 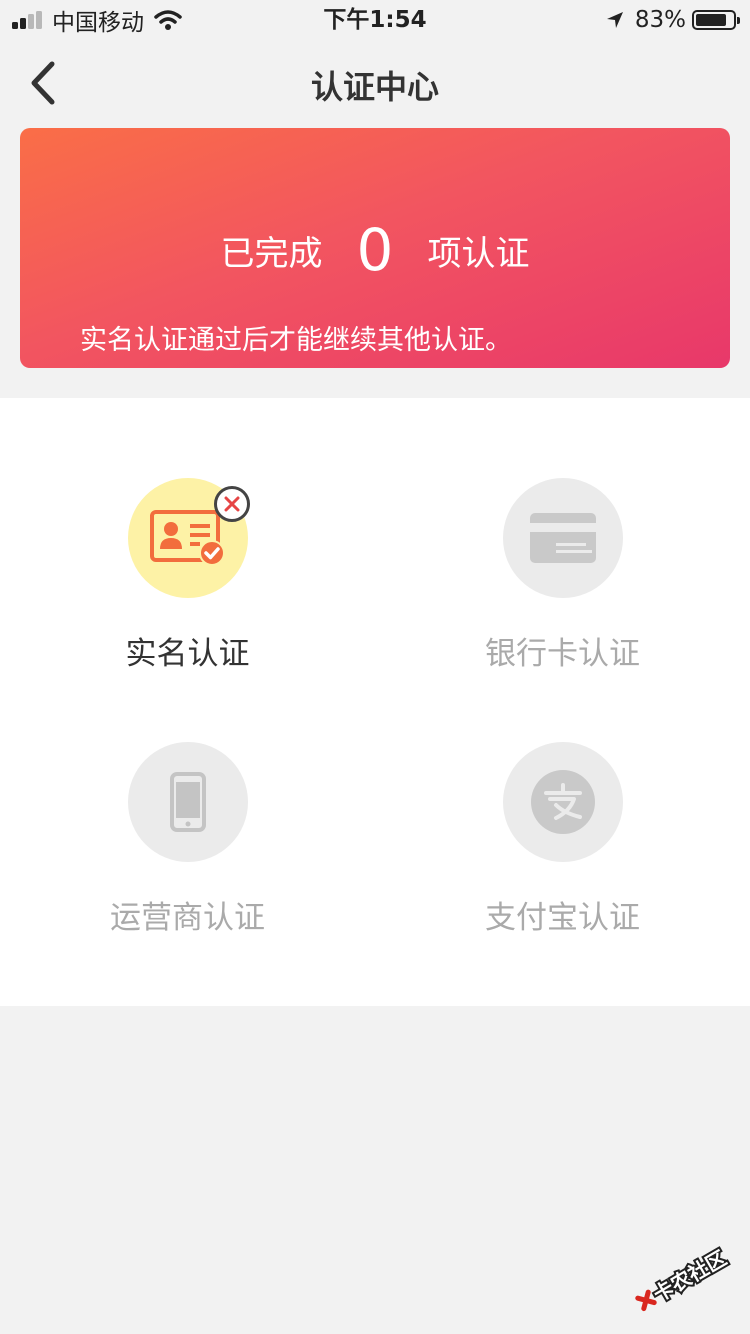 I want to click on verify-item-bank-card: 银行卡认证, so click(x=562, y=575).